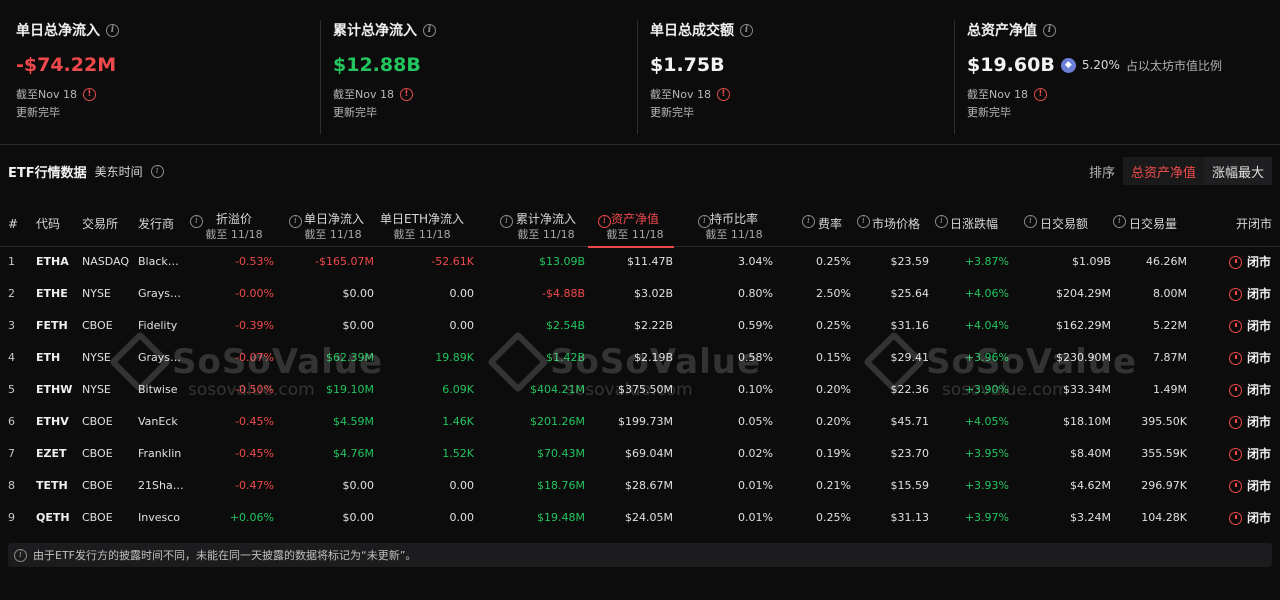 Image resolution: width=1280 pixels, height=600 pixels. I want to click on cell-code: EZET, so click(51, 454).